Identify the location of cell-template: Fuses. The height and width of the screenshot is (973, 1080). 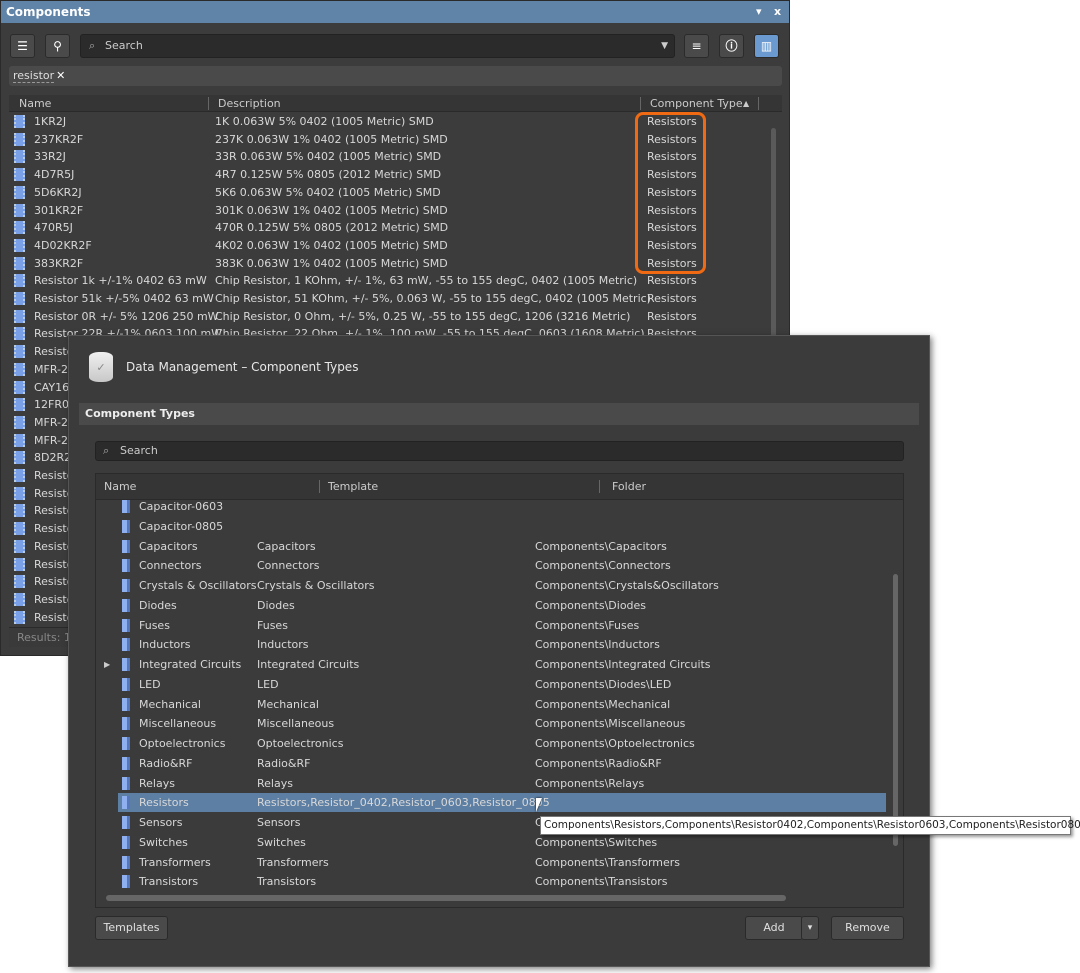
(272, 625).